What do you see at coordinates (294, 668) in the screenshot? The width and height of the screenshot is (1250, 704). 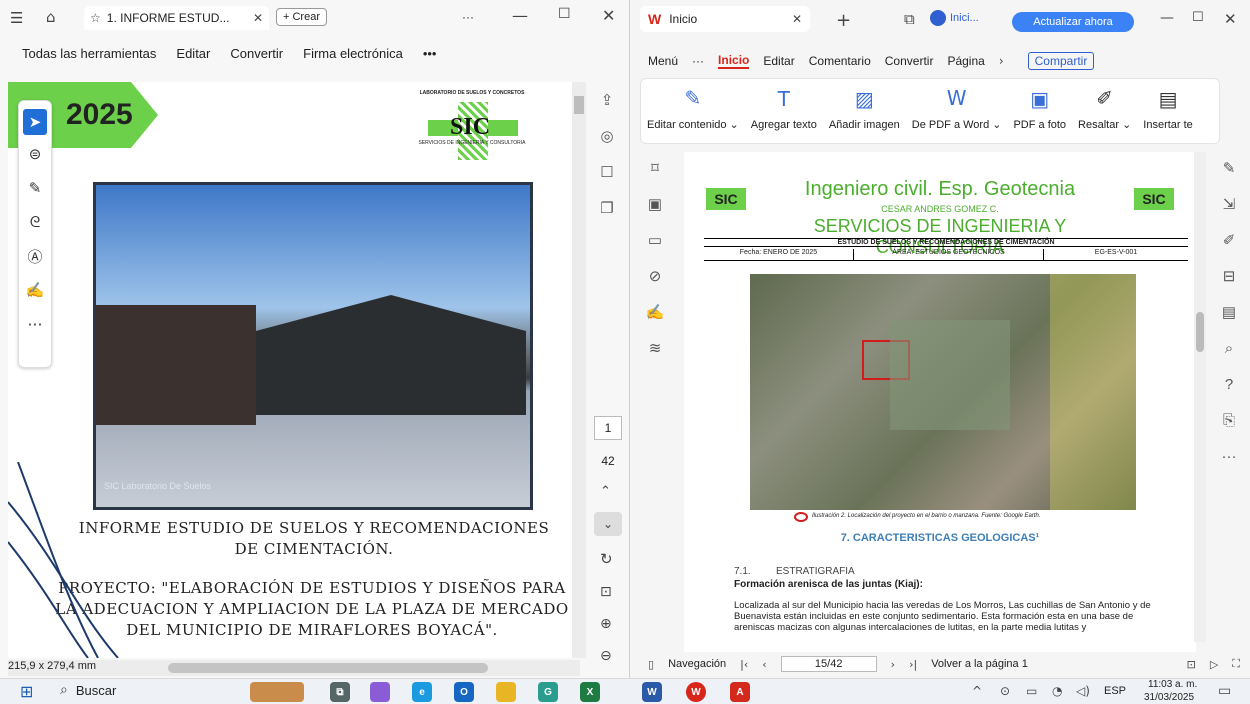 I see `horizontal-scrollbar: 215,9 x 279,4 mm` at bounding box center [294, 668].